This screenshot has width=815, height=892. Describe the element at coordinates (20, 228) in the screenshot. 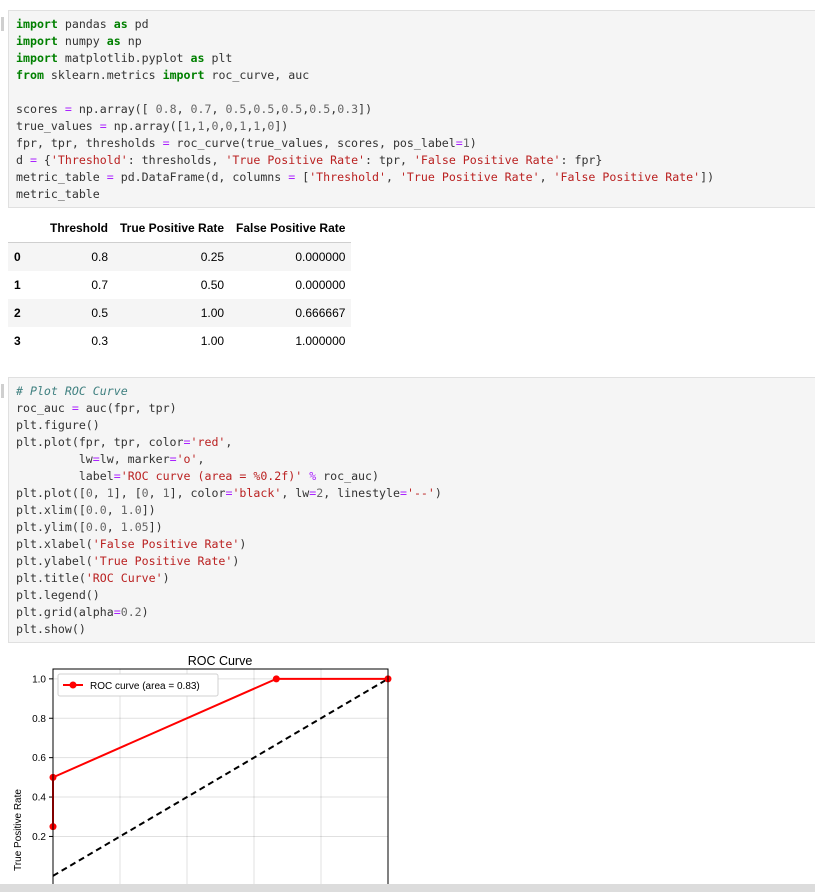

I see `index-header` at that location.